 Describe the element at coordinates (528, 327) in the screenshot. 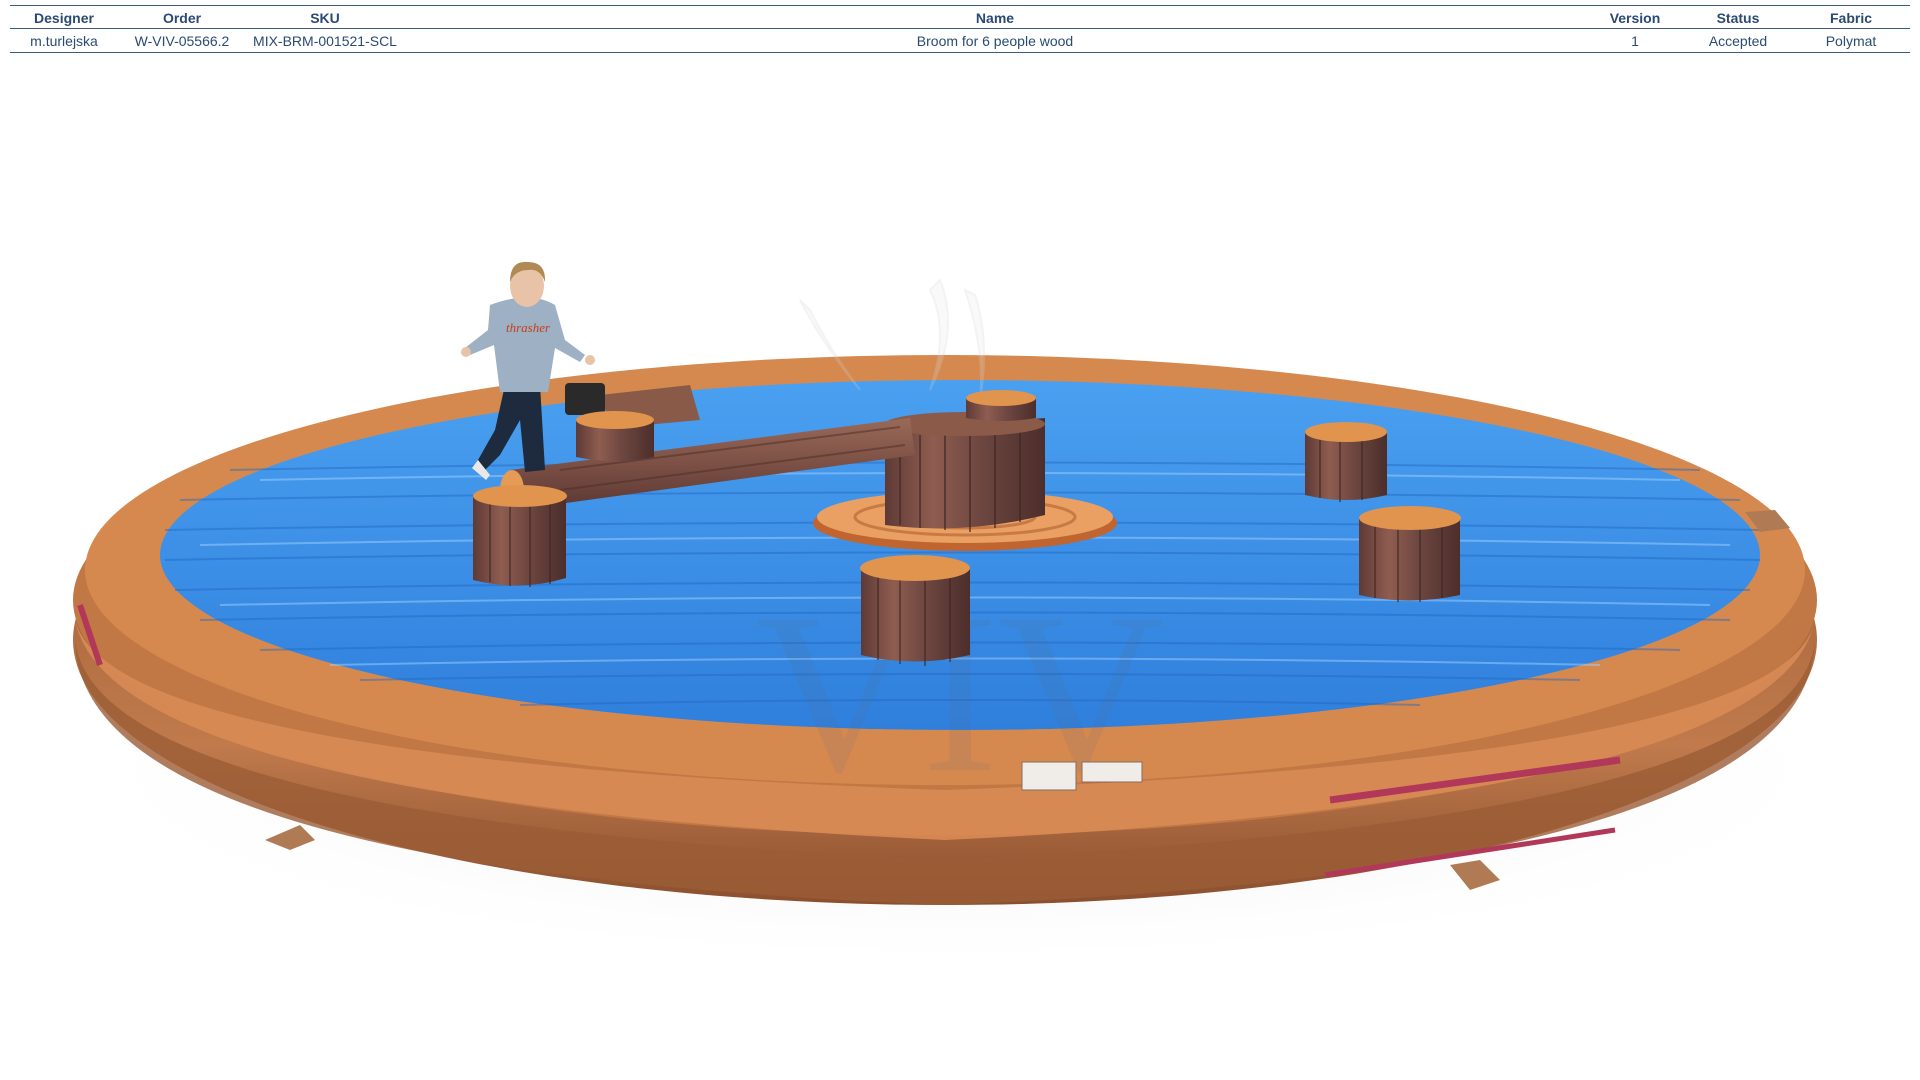

I see `shirt-print: thrasher` at that location.